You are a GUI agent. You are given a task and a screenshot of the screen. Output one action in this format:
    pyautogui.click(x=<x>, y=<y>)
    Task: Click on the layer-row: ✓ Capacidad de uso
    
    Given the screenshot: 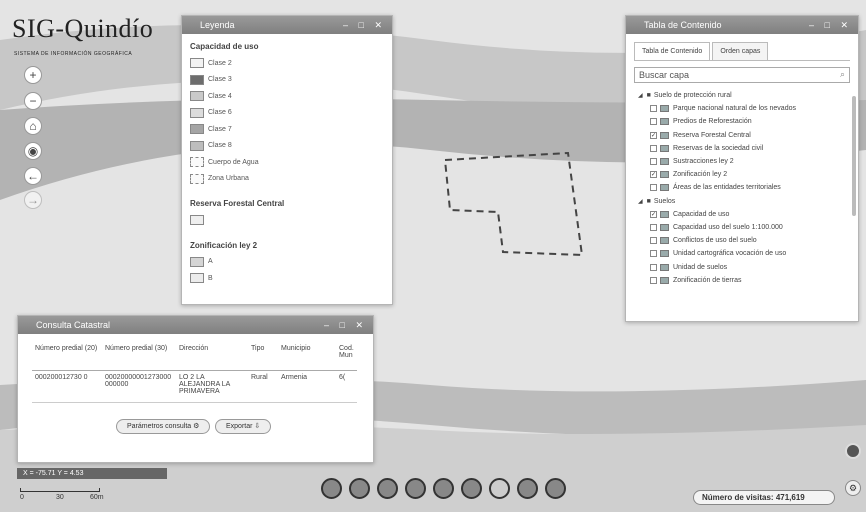 What is the action you would take?
    pyautogui.click(x=742, y=214)
    